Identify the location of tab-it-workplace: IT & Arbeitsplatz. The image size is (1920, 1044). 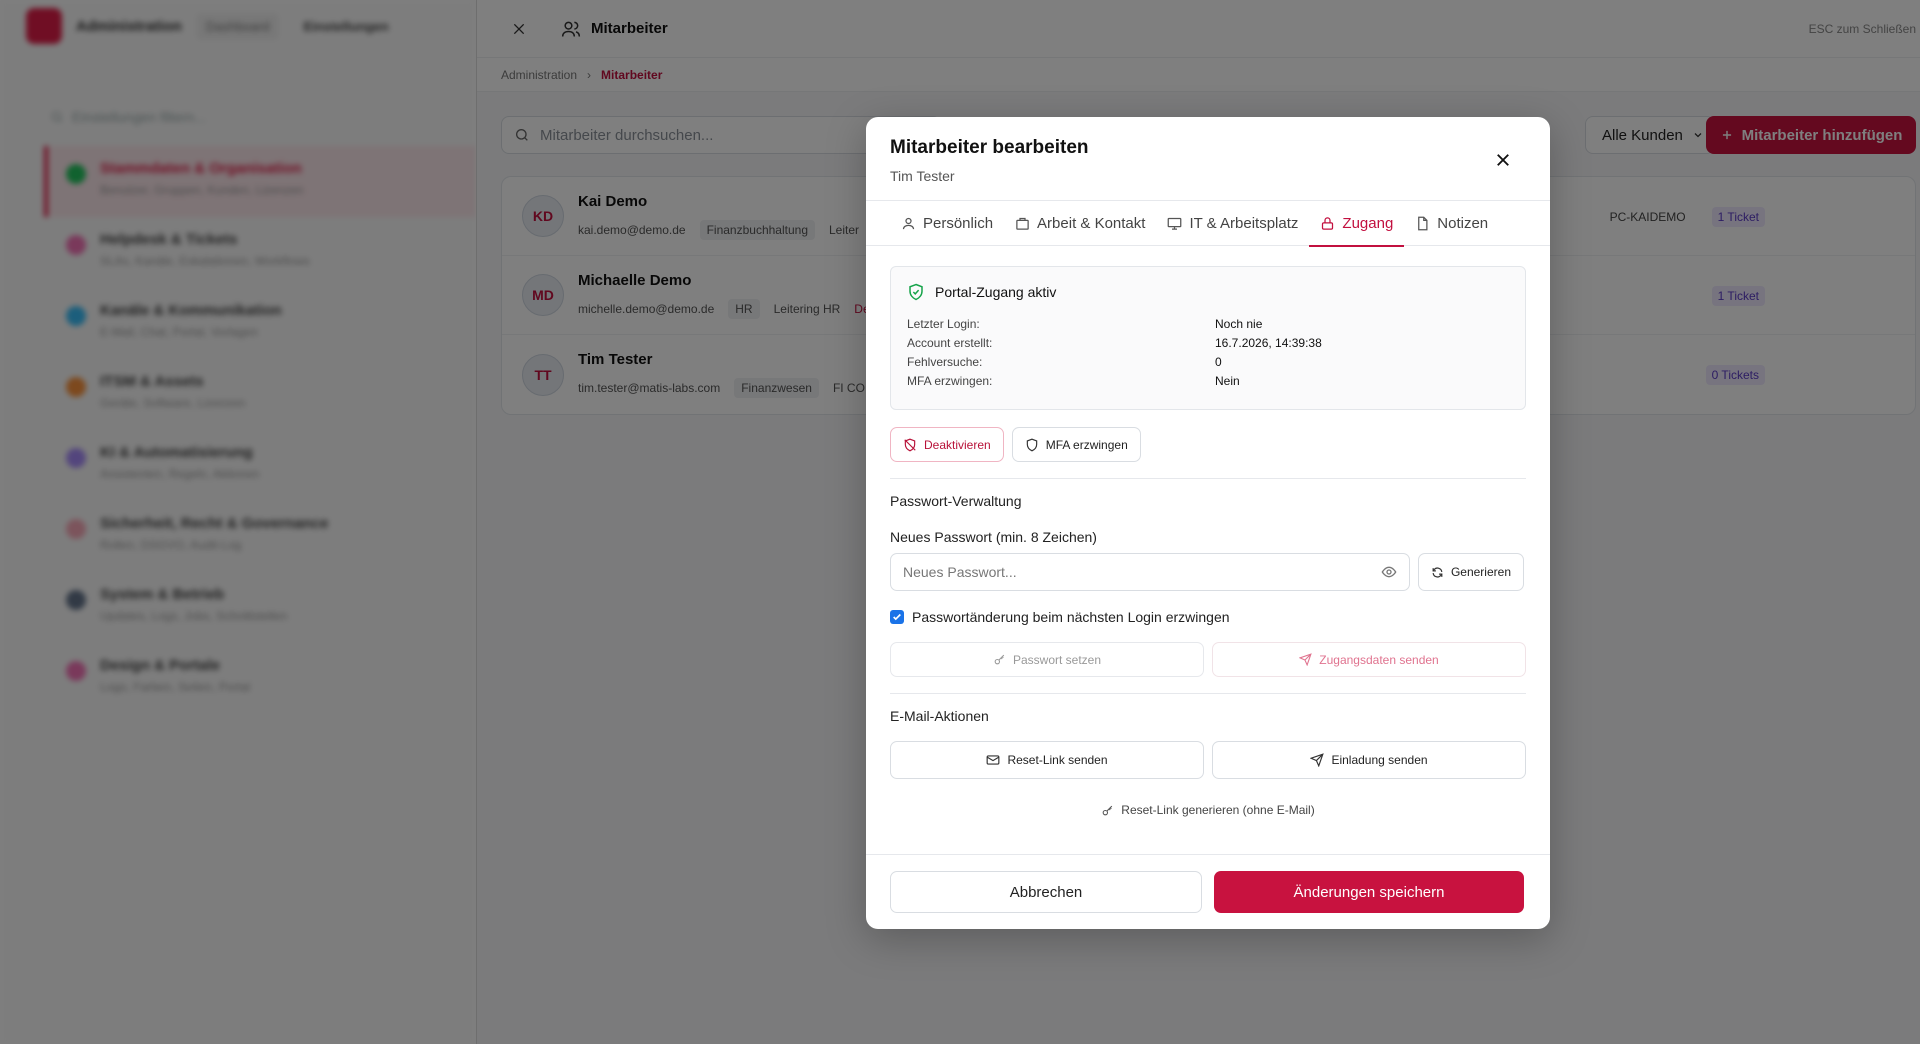
(1232, 223).